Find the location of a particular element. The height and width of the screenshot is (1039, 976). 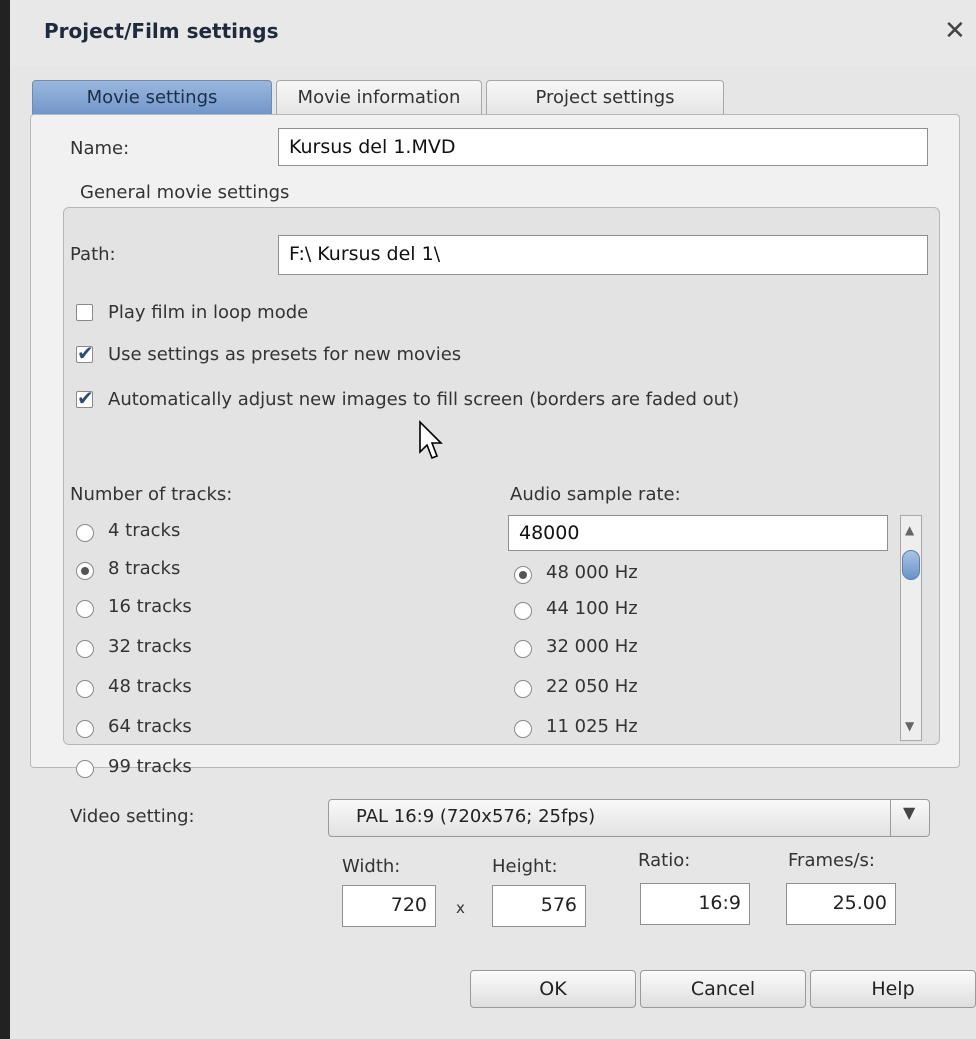

tracks-16-label: 16 tracks is located at coordinates (150, 606).